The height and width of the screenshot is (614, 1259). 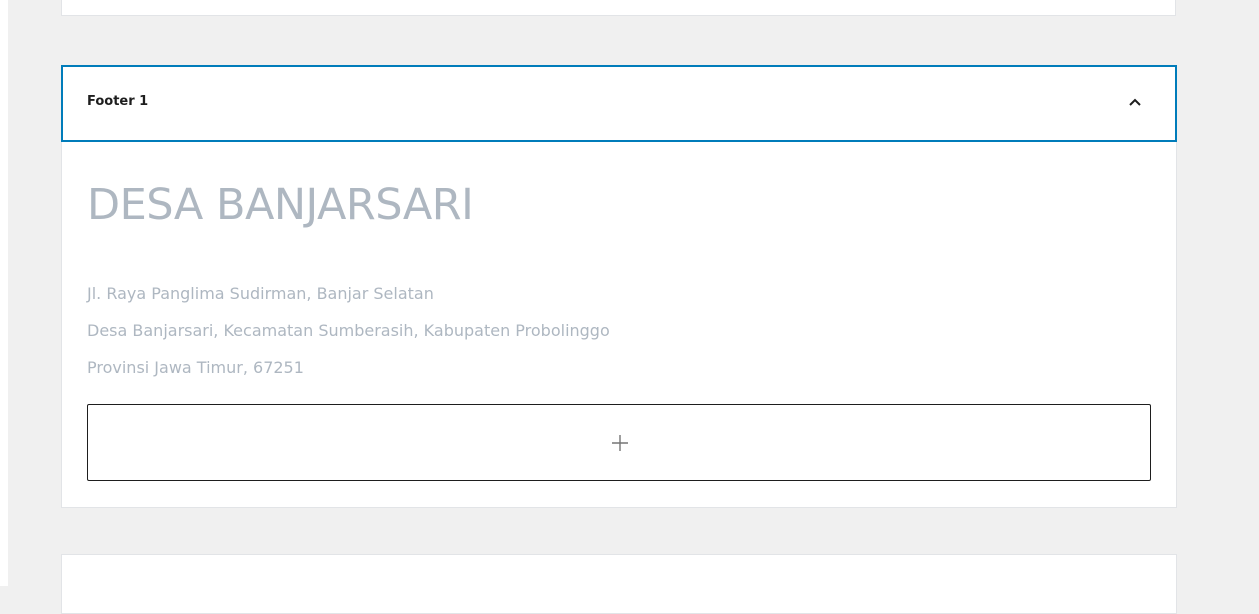 What do you see at coordinates (118, 101) in the screenshot?
I see `panel-title: Footer 1` at bounding box center [118, 101].